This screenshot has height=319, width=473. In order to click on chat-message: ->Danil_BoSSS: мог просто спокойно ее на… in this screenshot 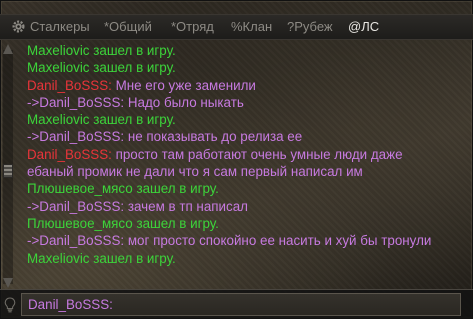, I will do `click(229, 241)`.